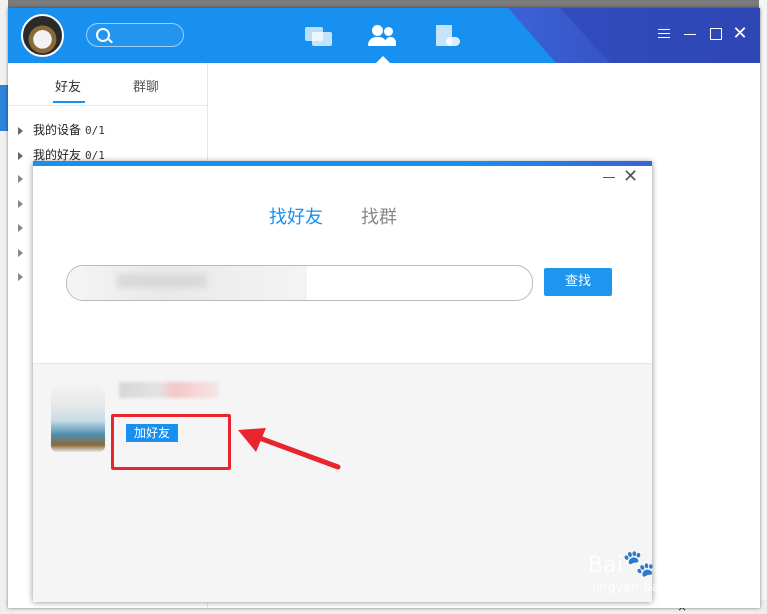 This screenshot has width=767, height=614. I want to click on tab-find-friend: 找好友, so click(296, 216).